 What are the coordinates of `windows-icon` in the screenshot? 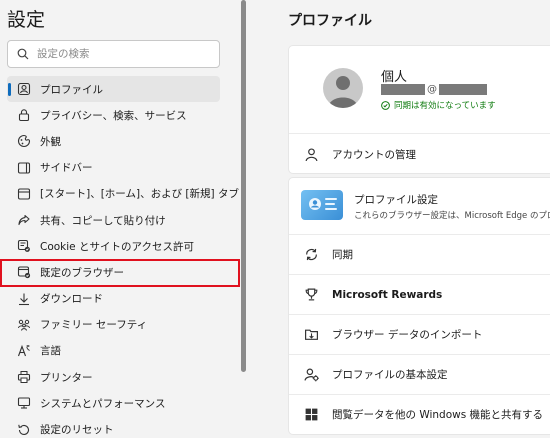 It's located at (311, 415).